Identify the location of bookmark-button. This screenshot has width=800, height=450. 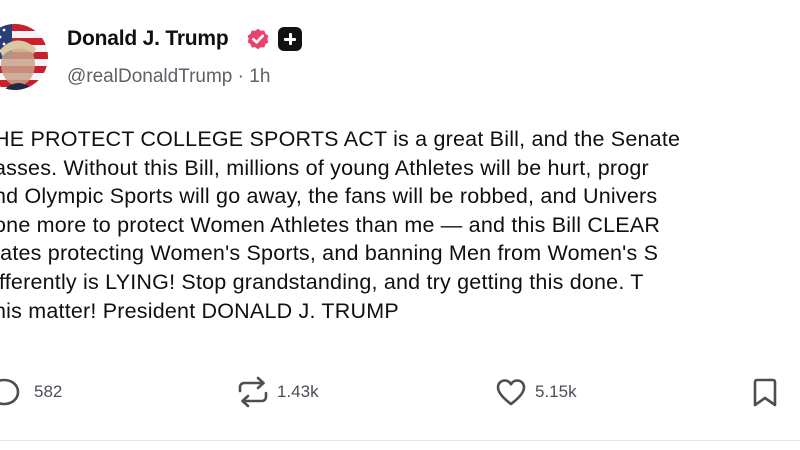
(766, 392).